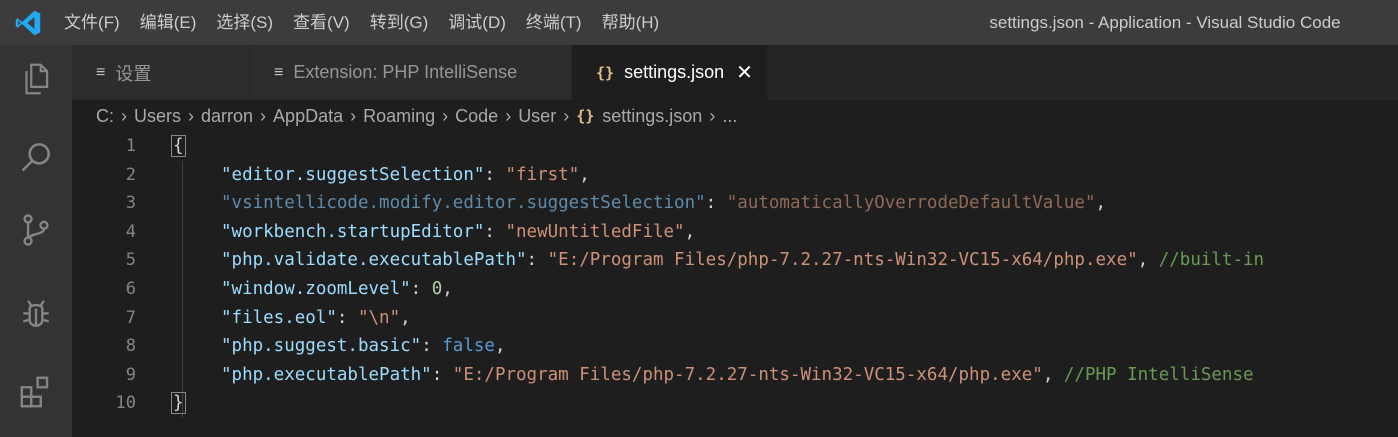  I want to click on breadcrumb-item: AppData, so click(308, 116).